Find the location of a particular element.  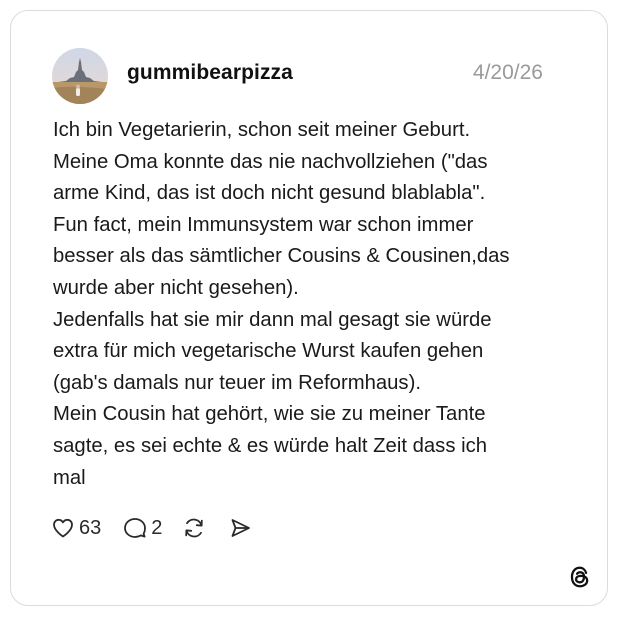

repost-icon is located at coordinates (194, 528).